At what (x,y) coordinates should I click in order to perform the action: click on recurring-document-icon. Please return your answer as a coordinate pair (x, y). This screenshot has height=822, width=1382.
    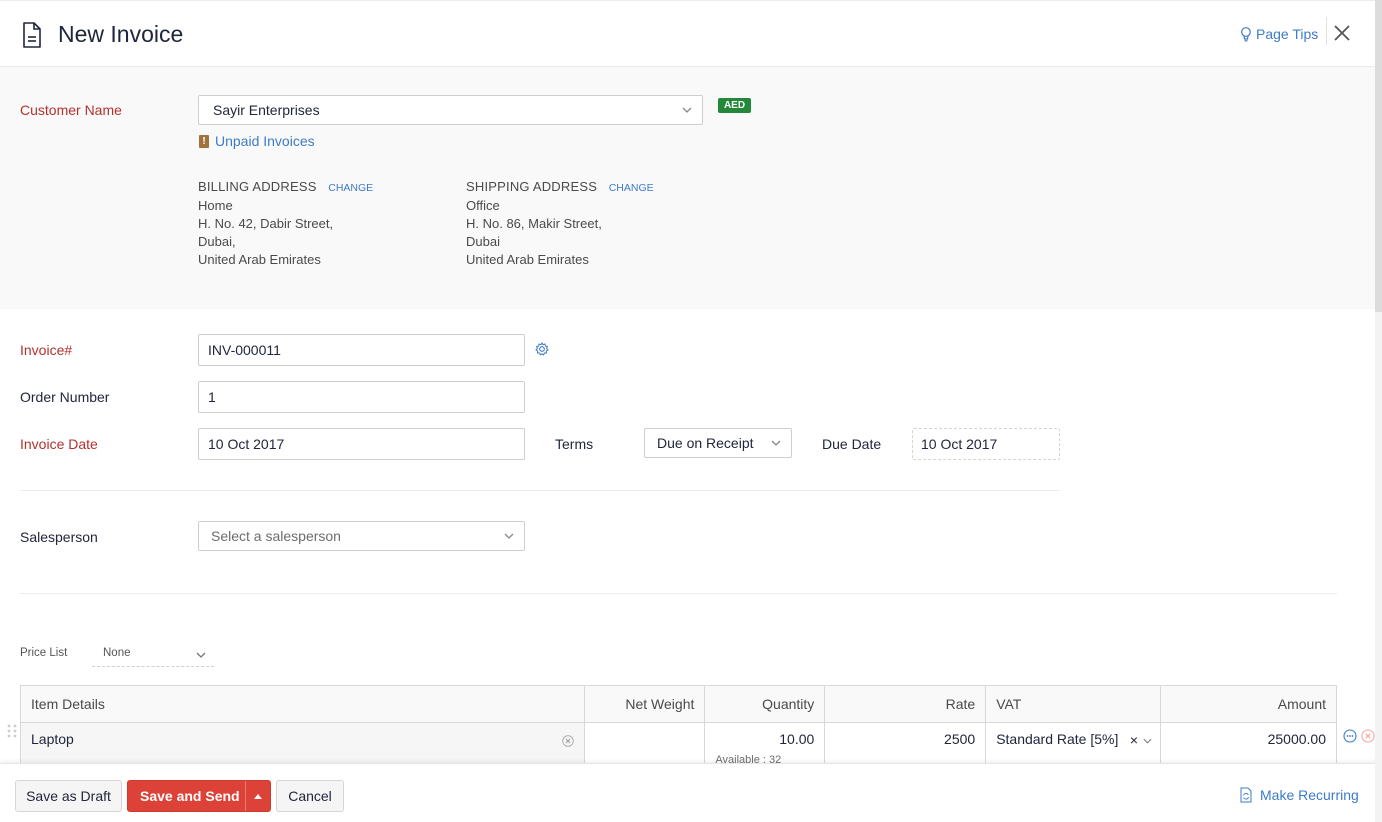
    Looking at the image, I should click on (1246, 795).